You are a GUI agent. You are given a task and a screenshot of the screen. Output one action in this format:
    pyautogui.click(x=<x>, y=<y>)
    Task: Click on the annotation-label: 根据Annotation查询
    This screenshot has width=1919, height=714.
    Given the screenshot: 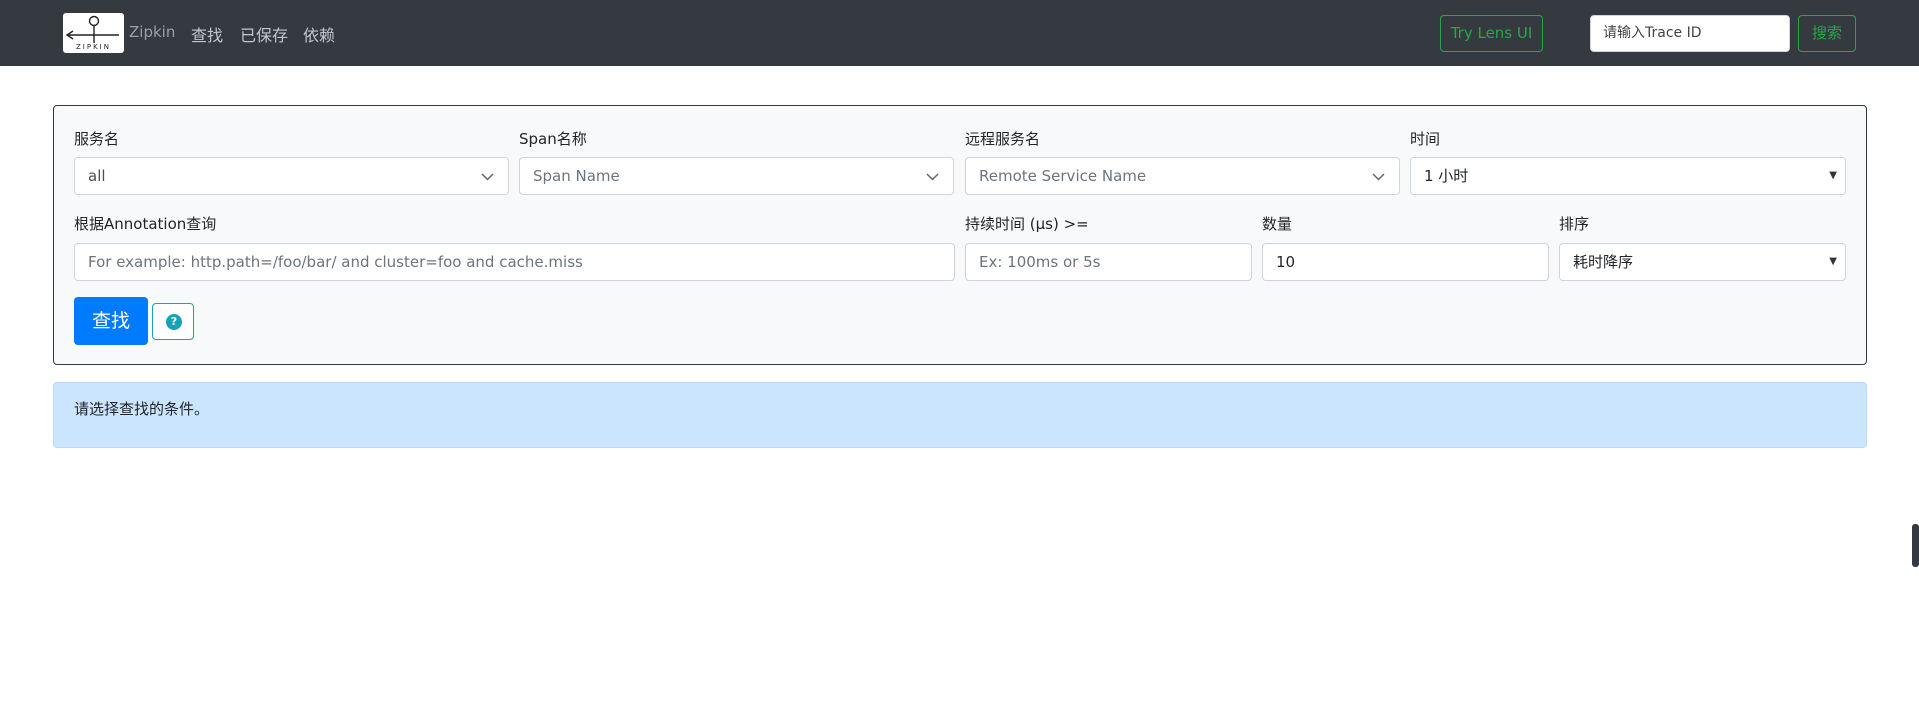 What is the action you would take?
    pyautogui.click(x=145, y=224)
    